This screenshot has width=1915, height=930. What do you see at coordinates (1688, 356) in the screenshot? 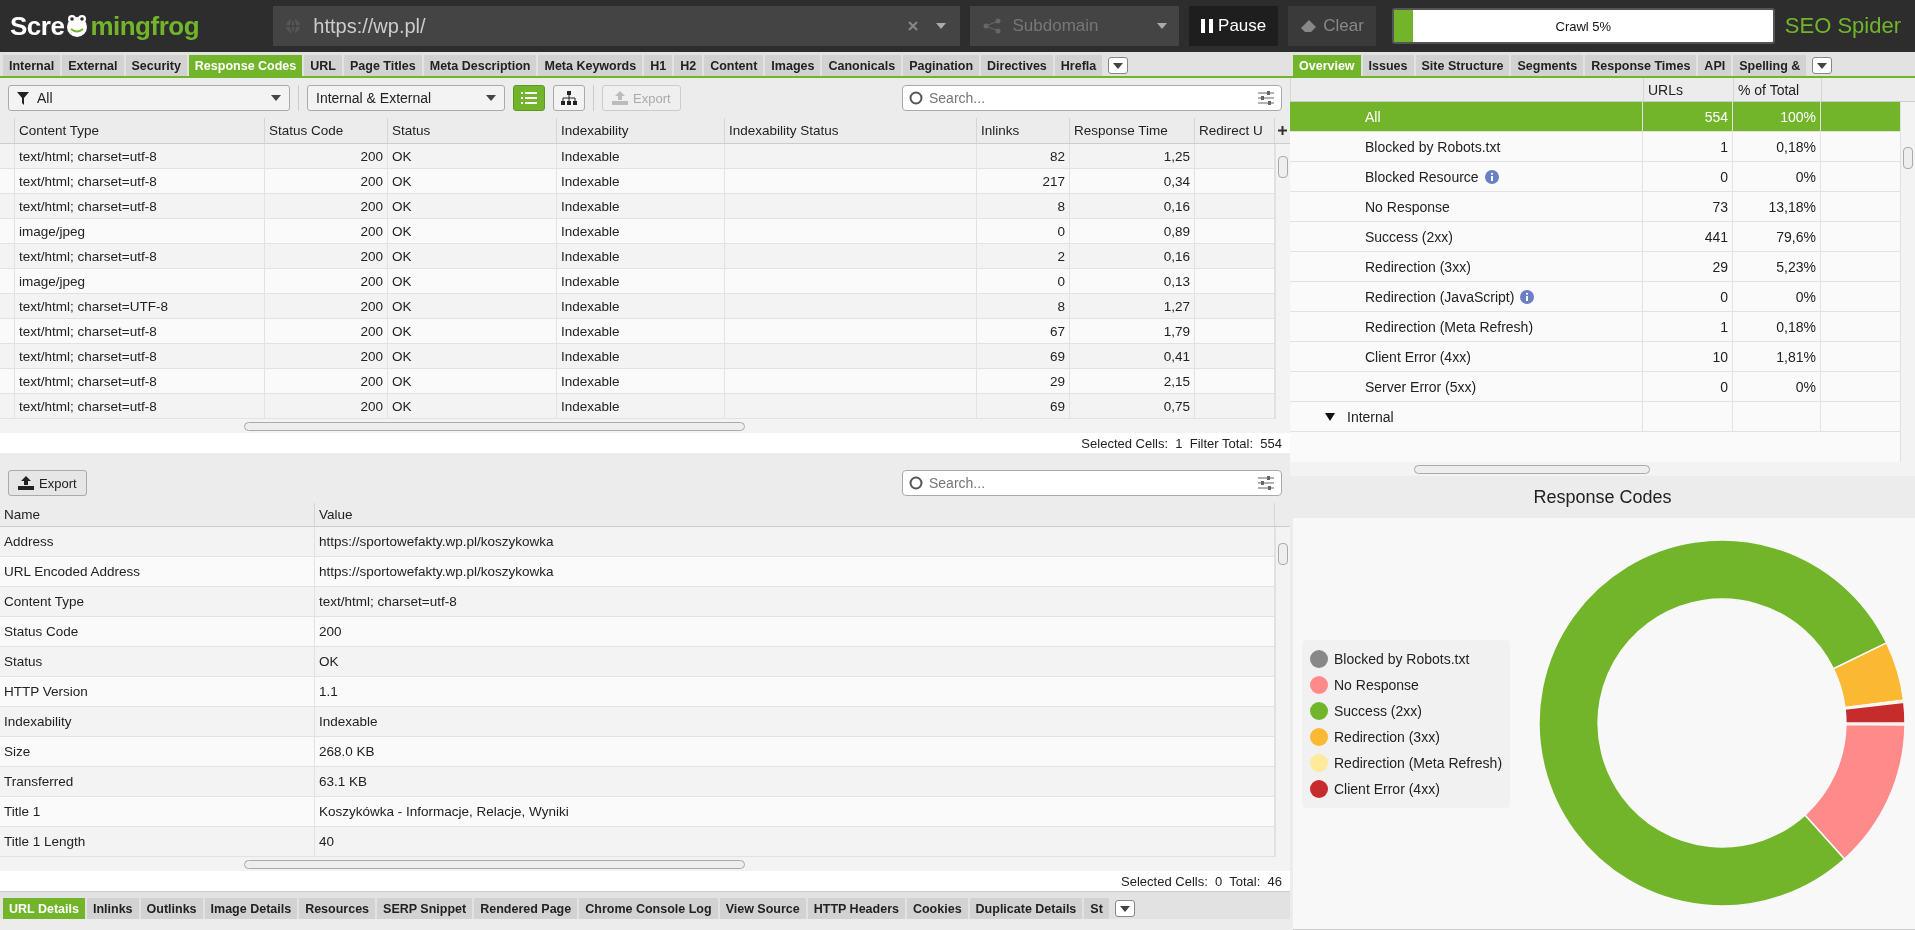
I see `table-cell: 10` at bounding box center [1688, 356].